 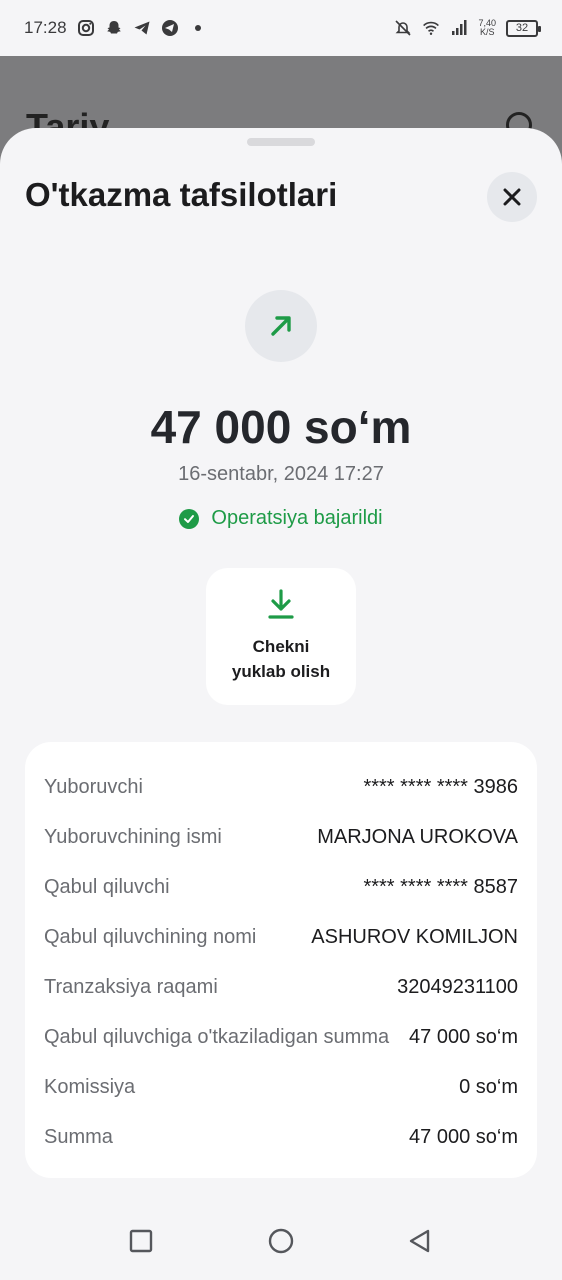 What do you see at coordinates (281, 604) in the screenshot?
I see `download-icon` at bounding box center [281, 604].